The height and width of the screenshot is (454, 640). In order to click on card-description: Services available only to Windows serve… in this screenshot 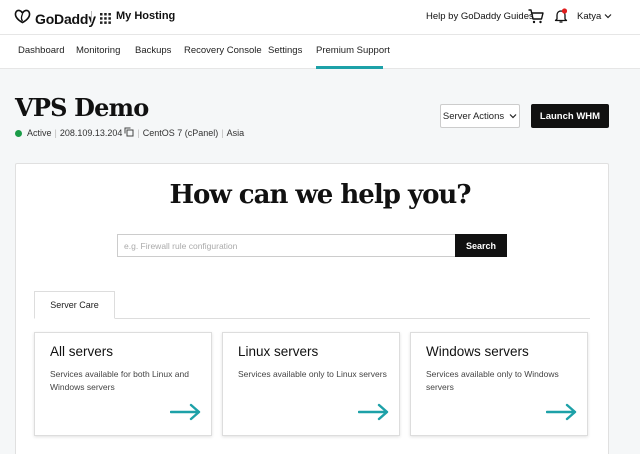, I will do `click(492, 380)`.